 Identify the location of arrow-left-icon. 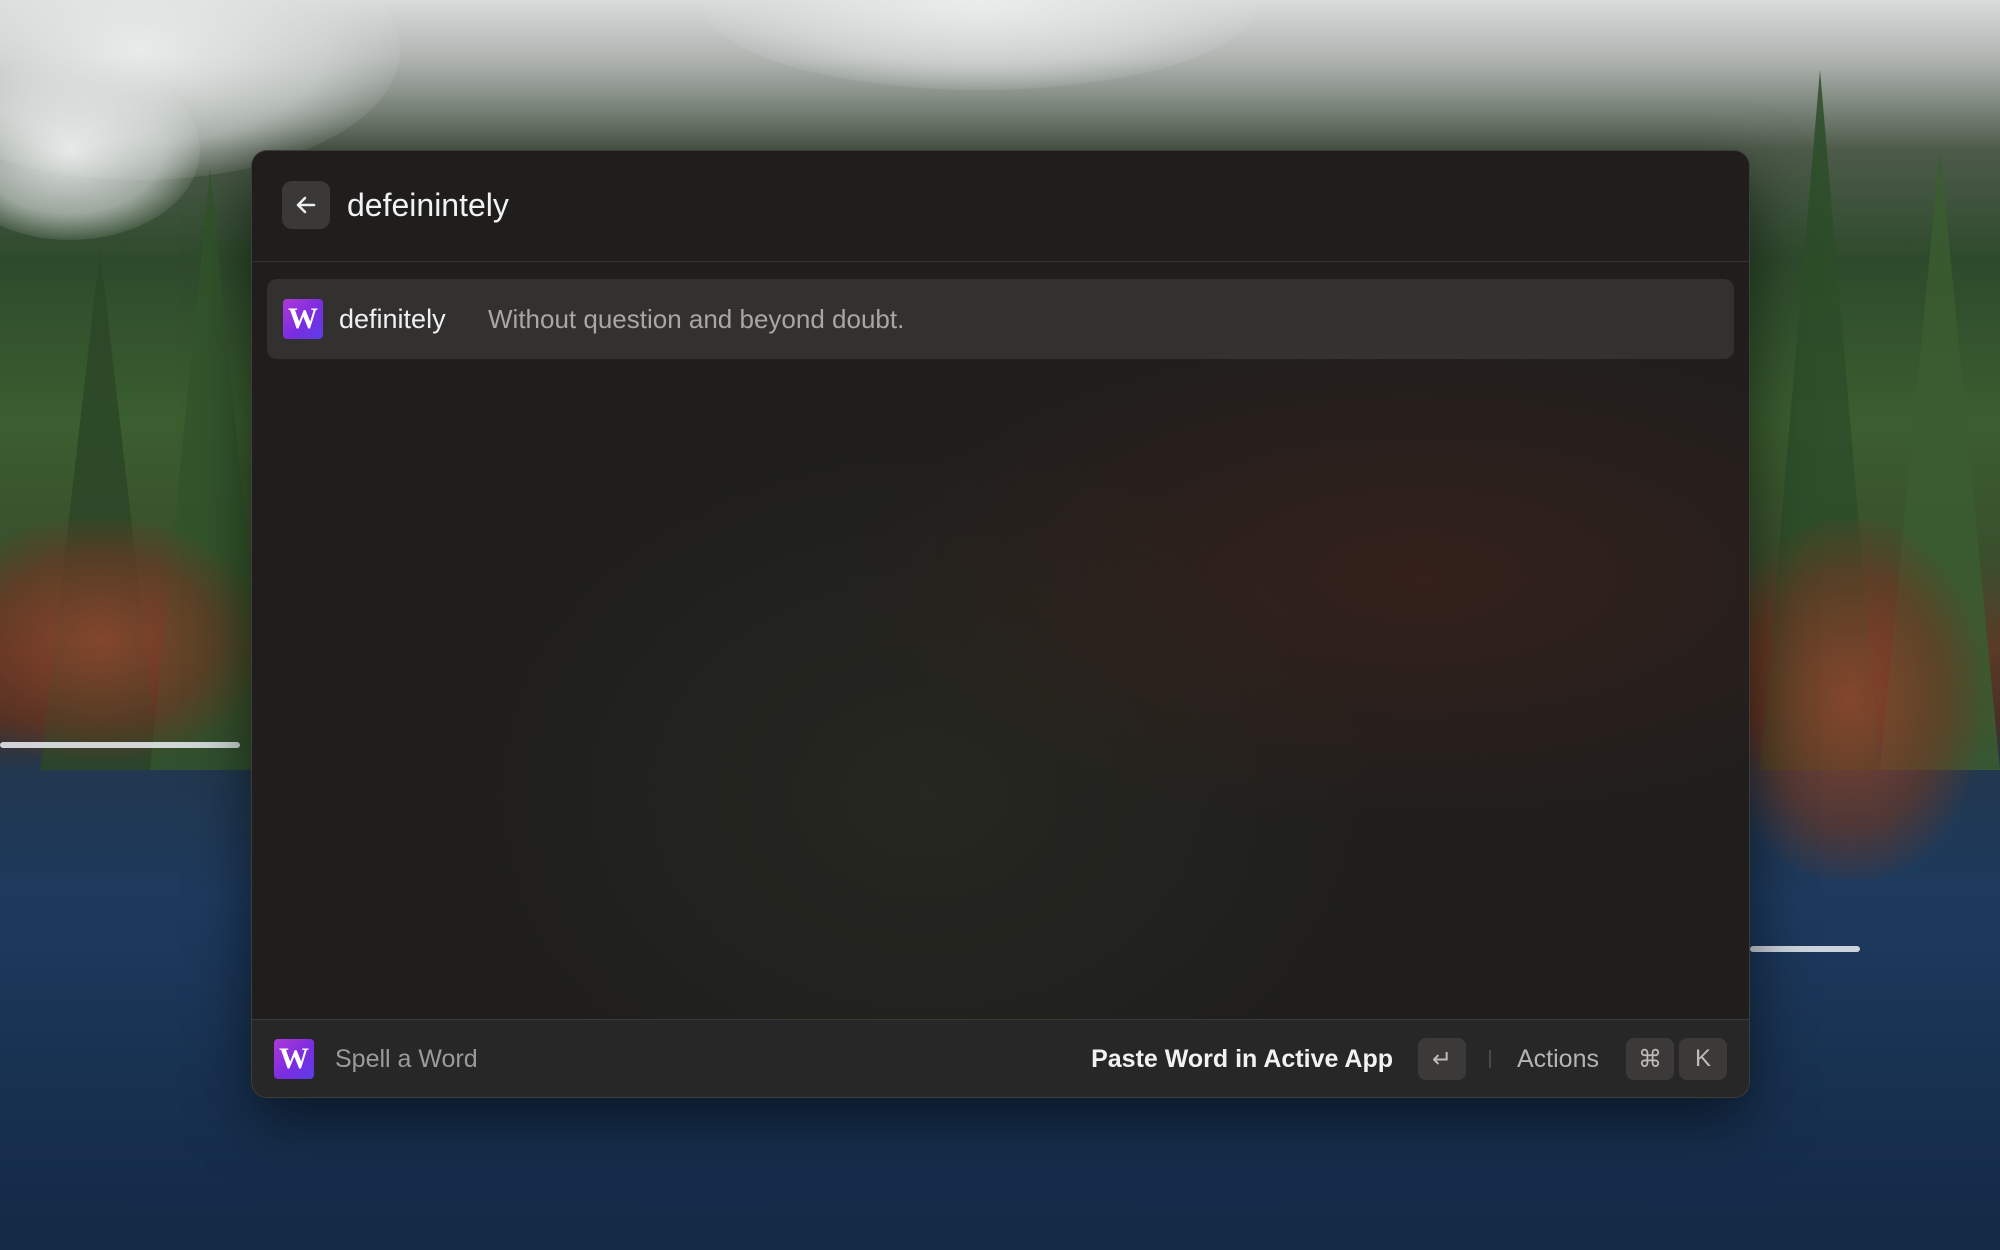
(306, 205).